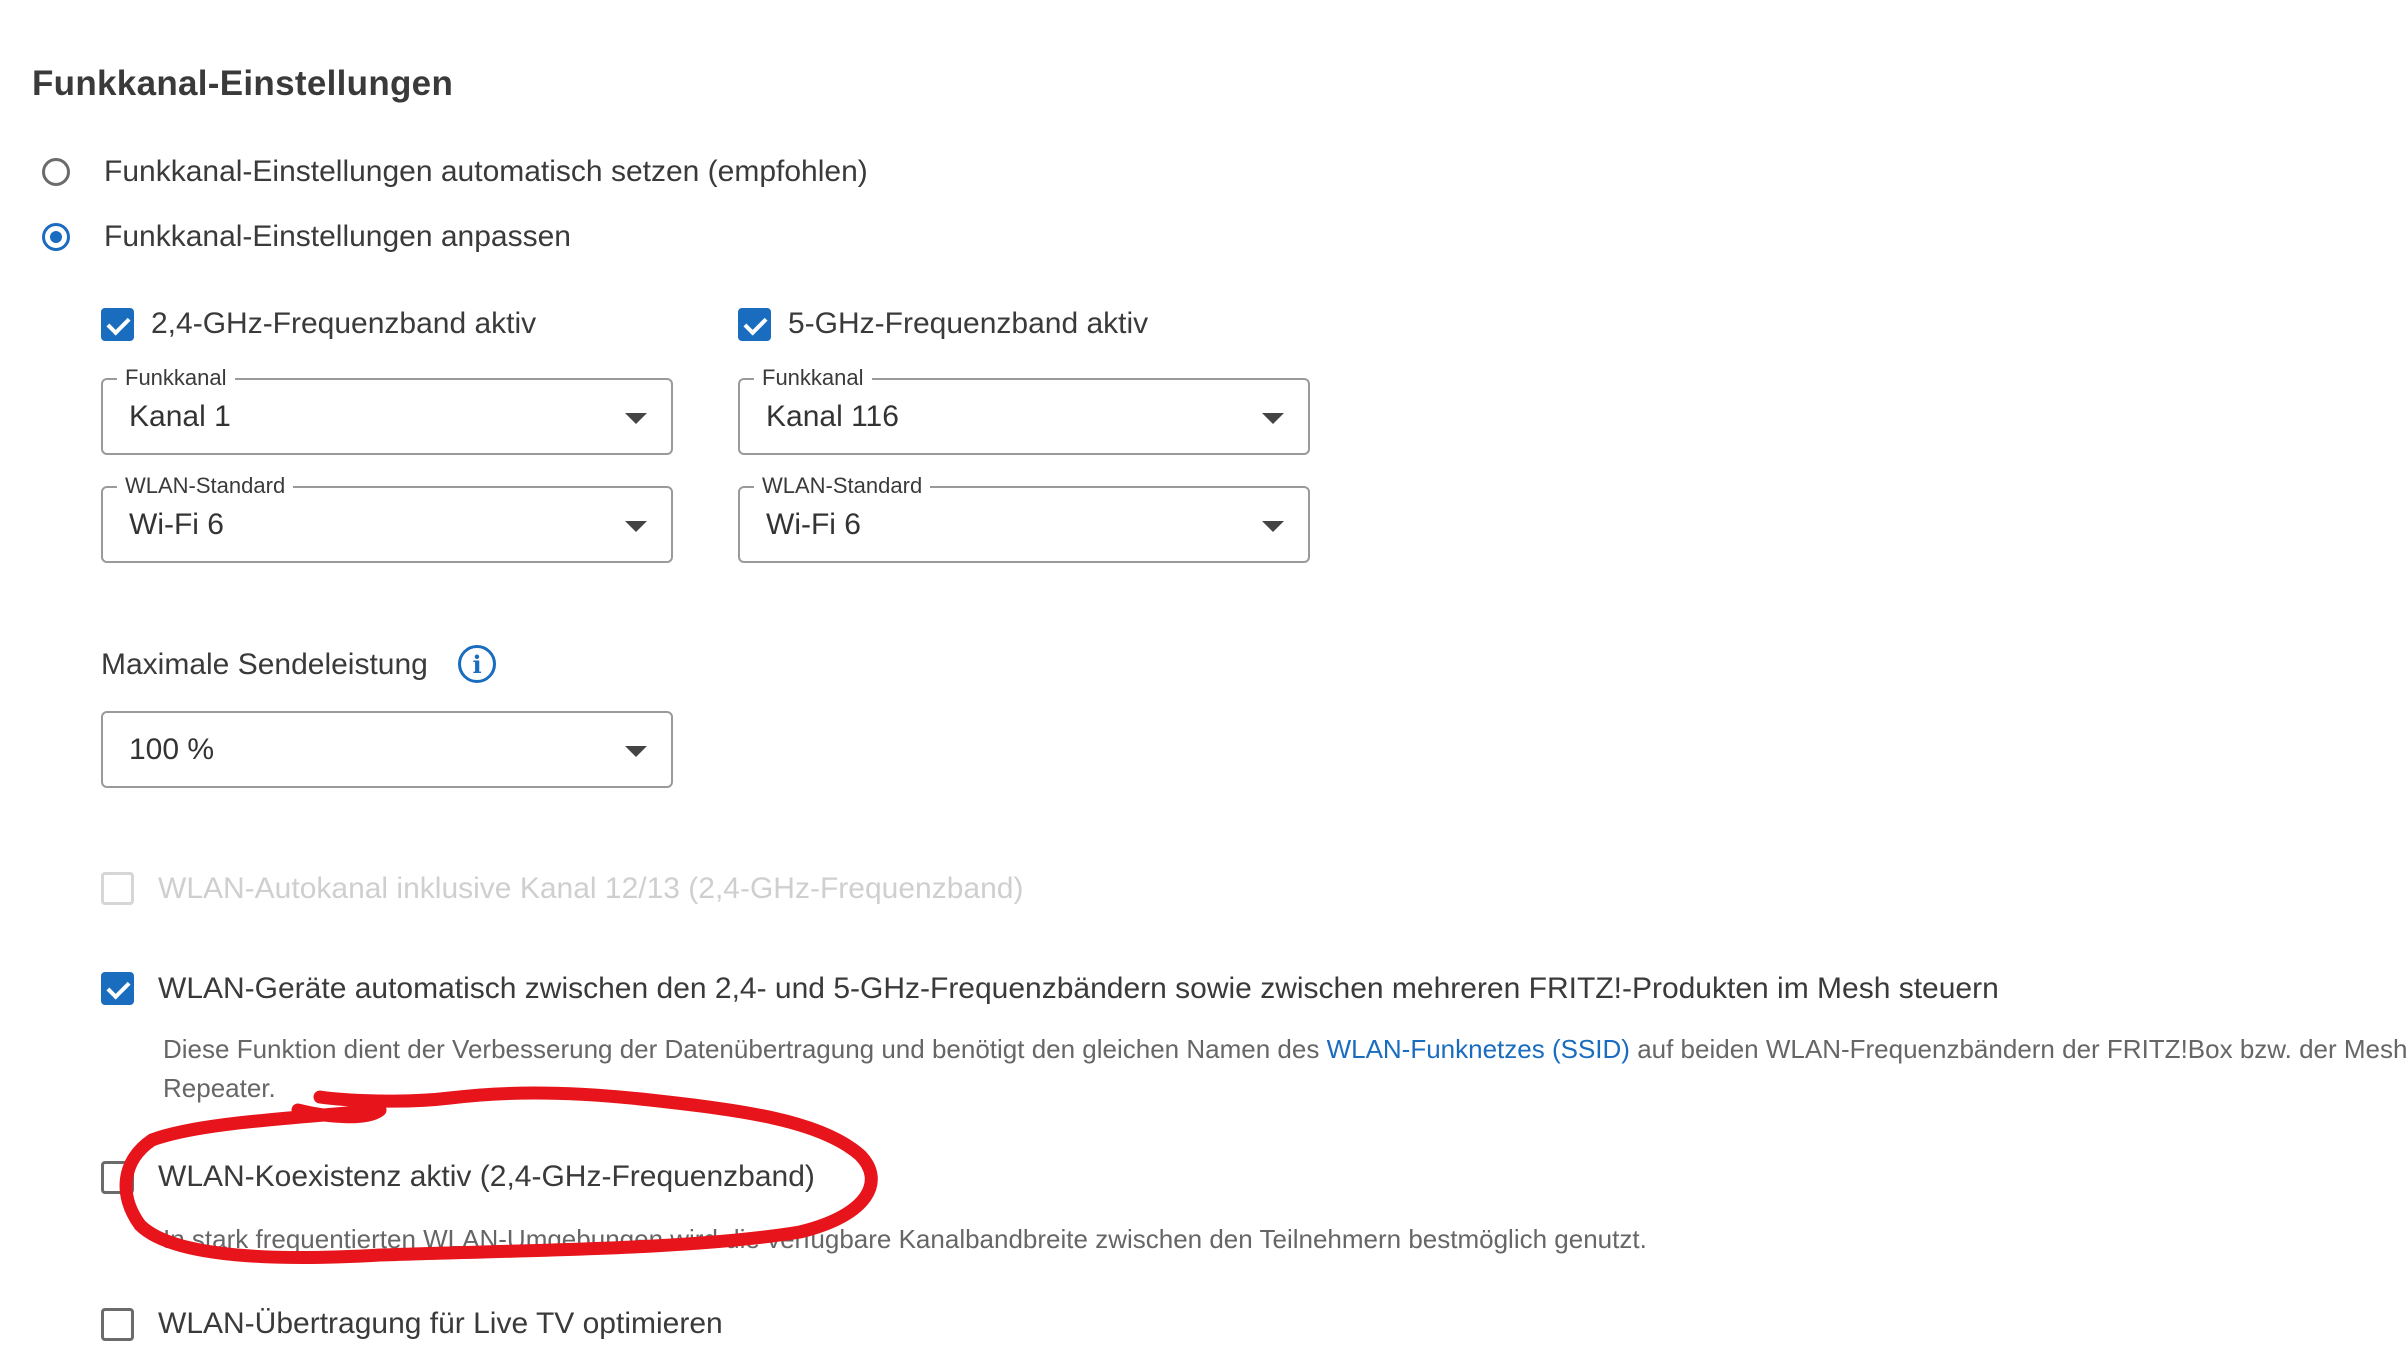 The height and width of the screenshot is (1369, 2407). I want to click on radio-custom-label: Funkkanal-Einstellungen anpassen, so click(337, 237).